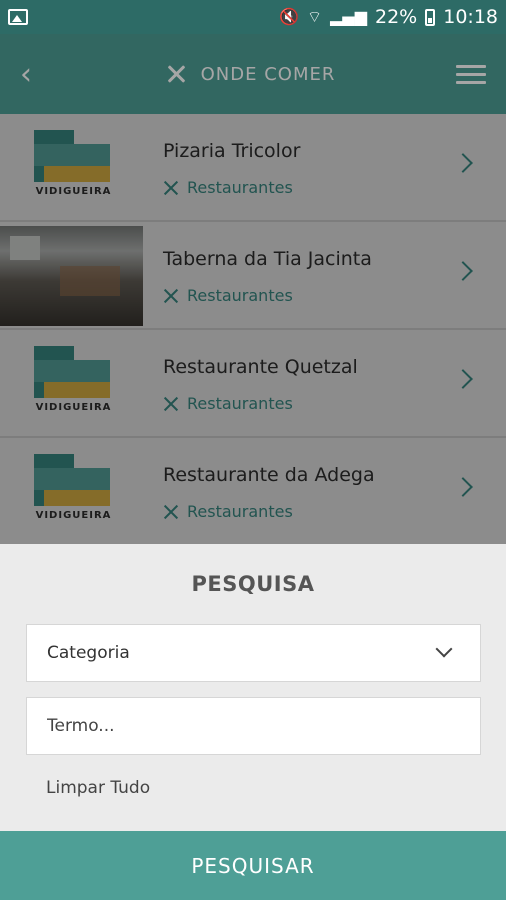 This screenshot has width=506, height=900. Describe the element at coordinates (253, 865) in the screenshot. I see `search-button: PESQUISAR` at that location.